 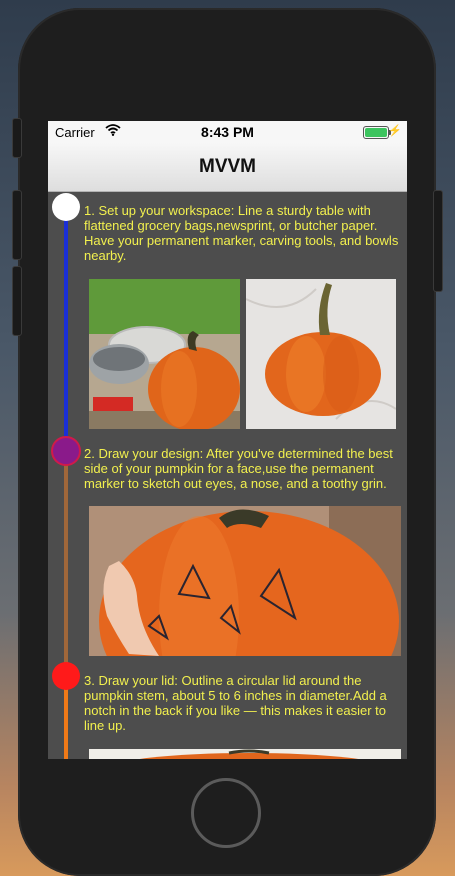 I want to click on status-time: 8:43 PM, so click(x=227, y=132).